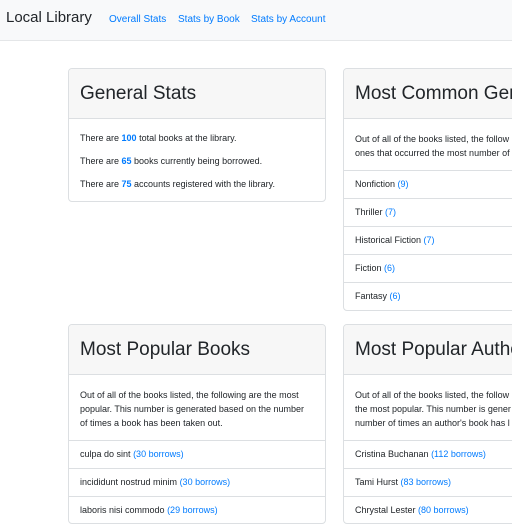 The image size is (512, 524). I want to click on card-header: Most Common Gen, so click(428, 94).